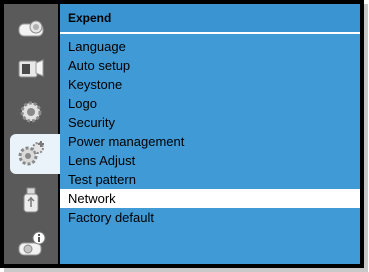 This screenshot has width=369, height=272. I want to click on sidebar-item-usb, so click(31, 200).